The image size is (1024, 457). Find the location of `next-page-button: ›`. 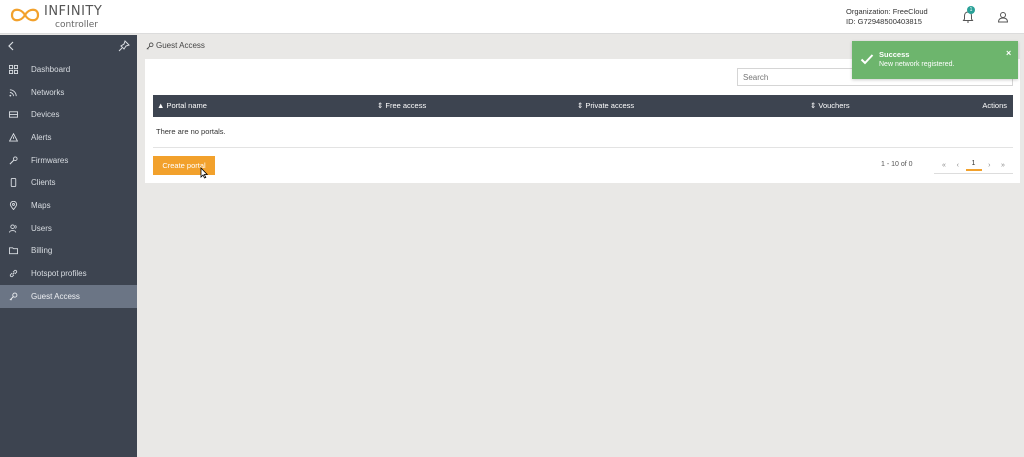

next-page-button: › is located at coordinates (989, 165).